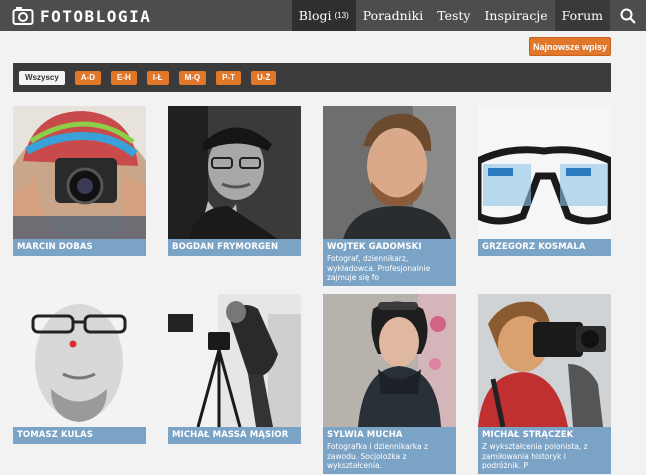 This screenshot has width=646, height=475. What do you see at coordinates (230, 435) in the screenshot?
I see `blogger-name: MICHAŁ MASSA MĄSIOR` at bounding box center [230, 435].